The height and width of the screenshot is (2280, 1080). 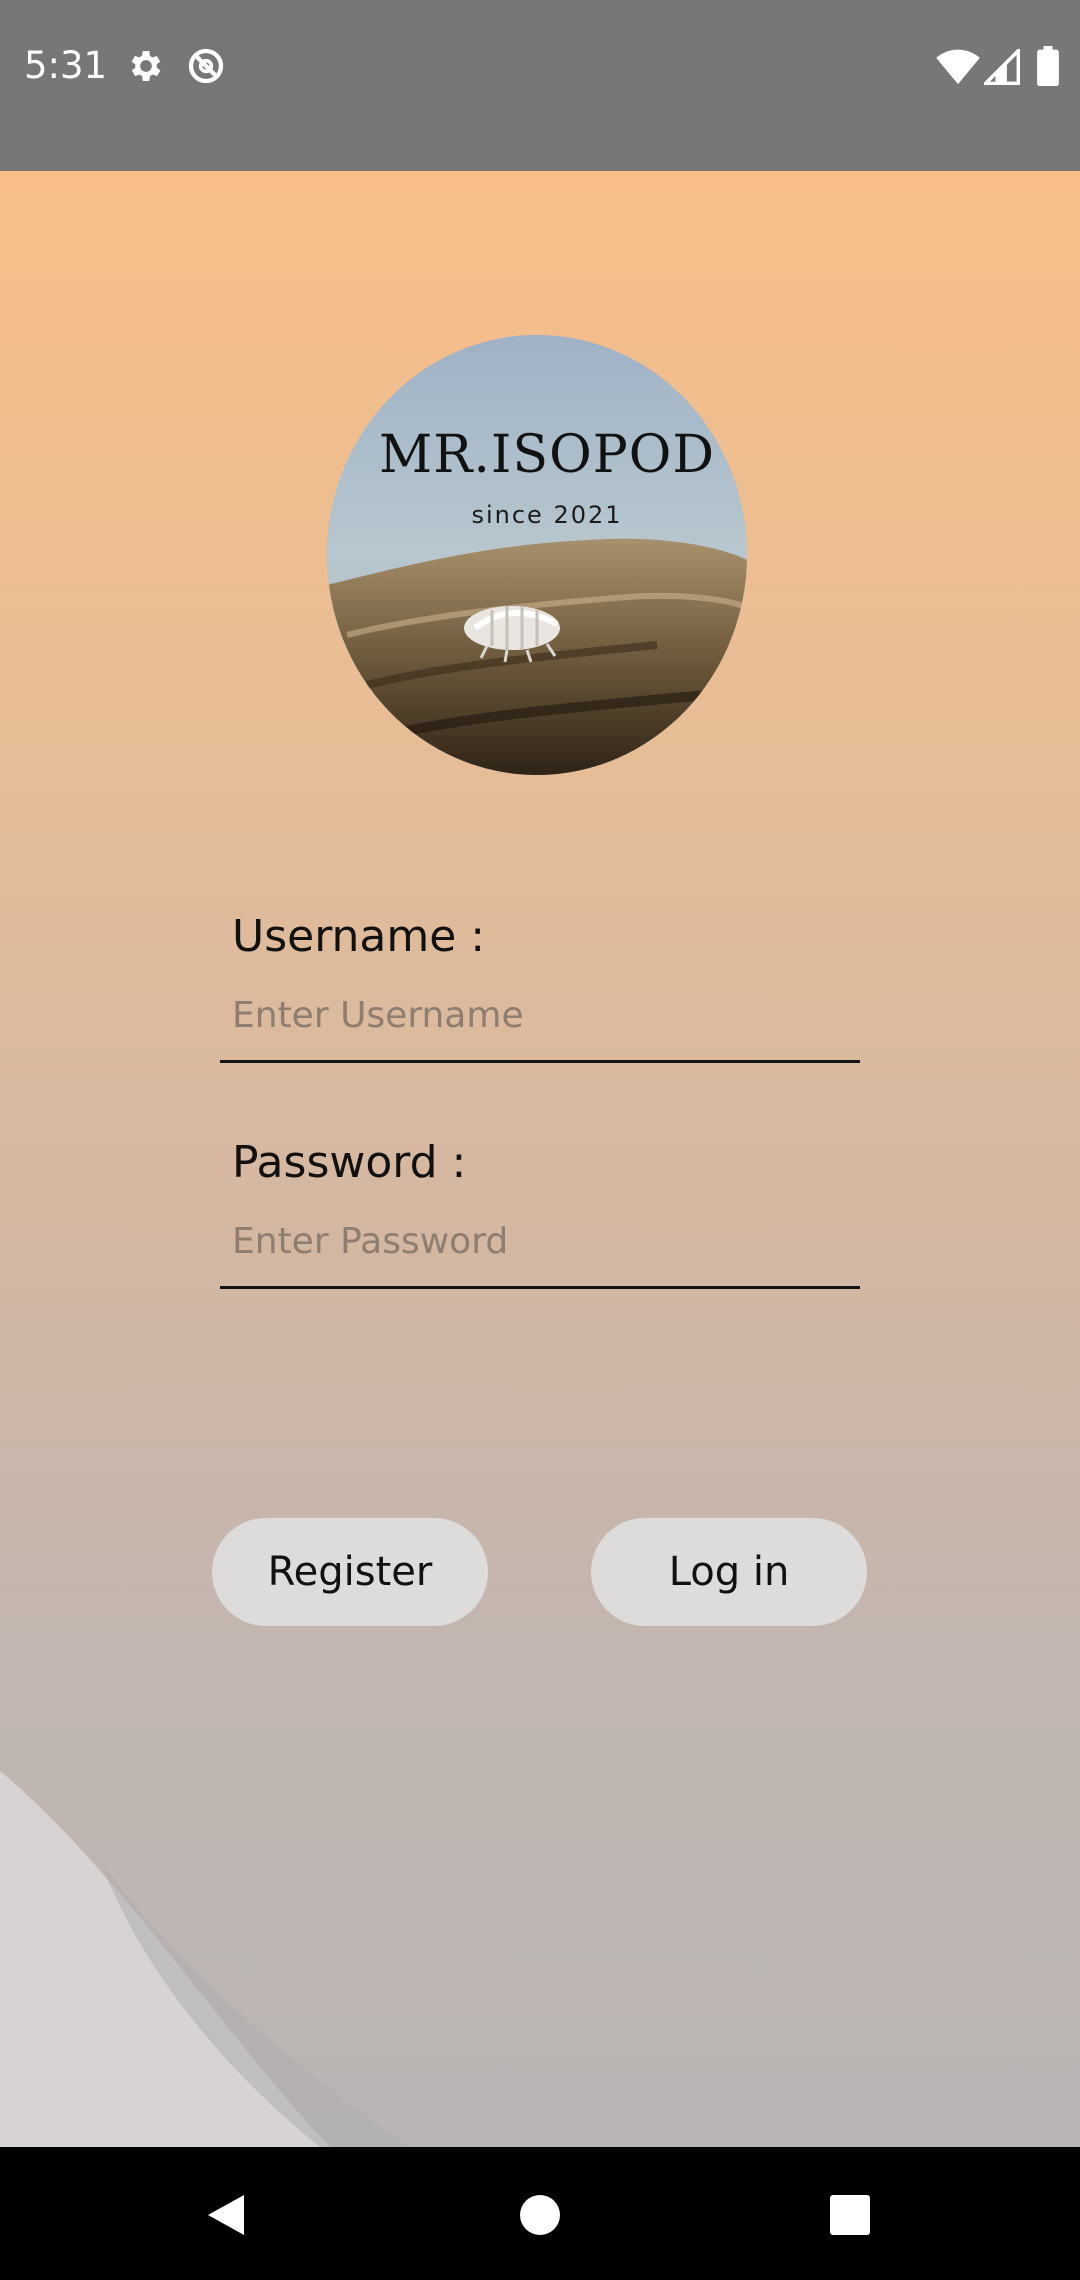 What do you see at coordinates (540, 1017) in the screenshot?
I see `username-input` at bounding box center [540, 1017].